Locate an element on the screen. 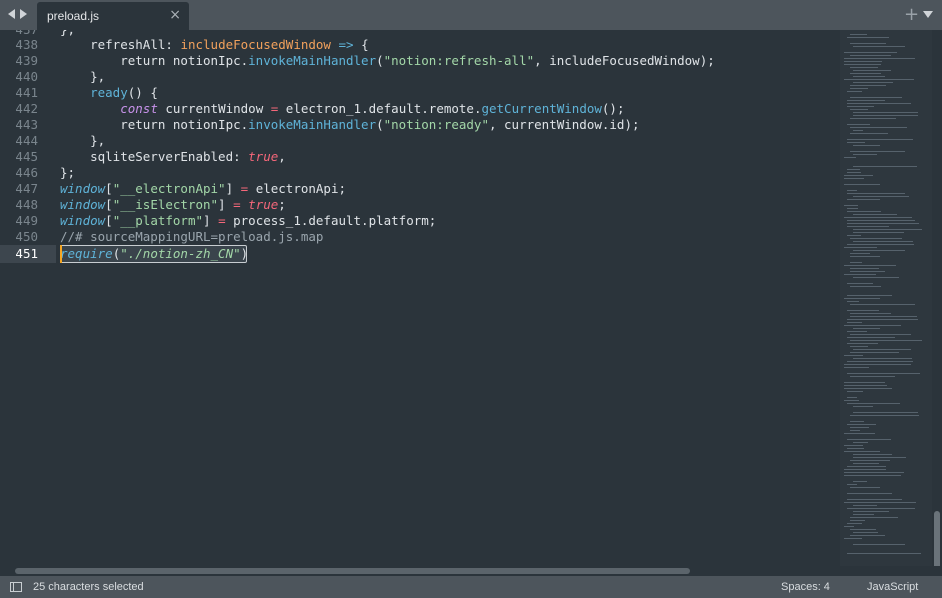 Image resolution: width=942 pixels, height=598 pixels. vertical-scrollbar-thumb is located at coordinates (937, 541).